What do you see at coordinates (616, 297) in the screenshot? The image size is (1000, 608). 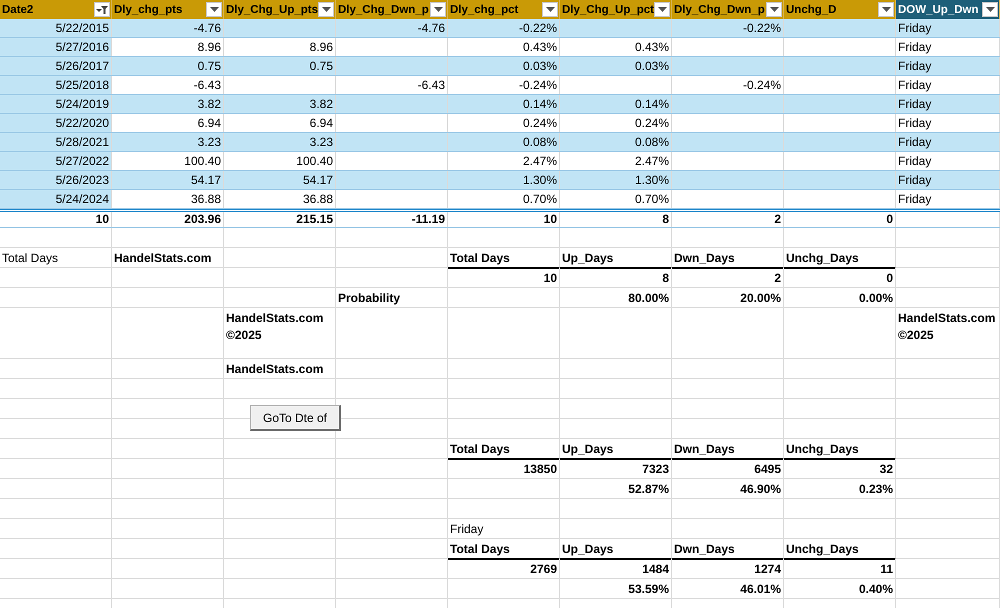 I see `sheet-cell: 80.00%` at bounding box center [616, 297].